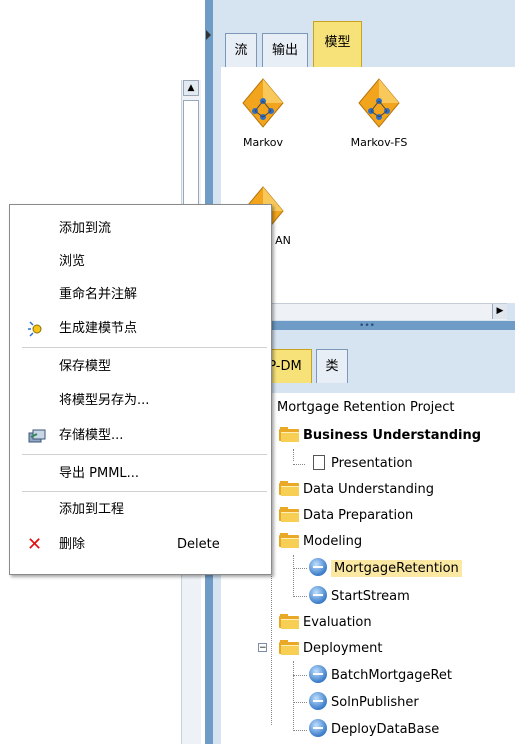 Image resolution: width=515 pixels, height=744 pixels. Describe the element at coordinates (499, 311) in the screenshot. I see `scroll-right-icon: ▶` at that location.